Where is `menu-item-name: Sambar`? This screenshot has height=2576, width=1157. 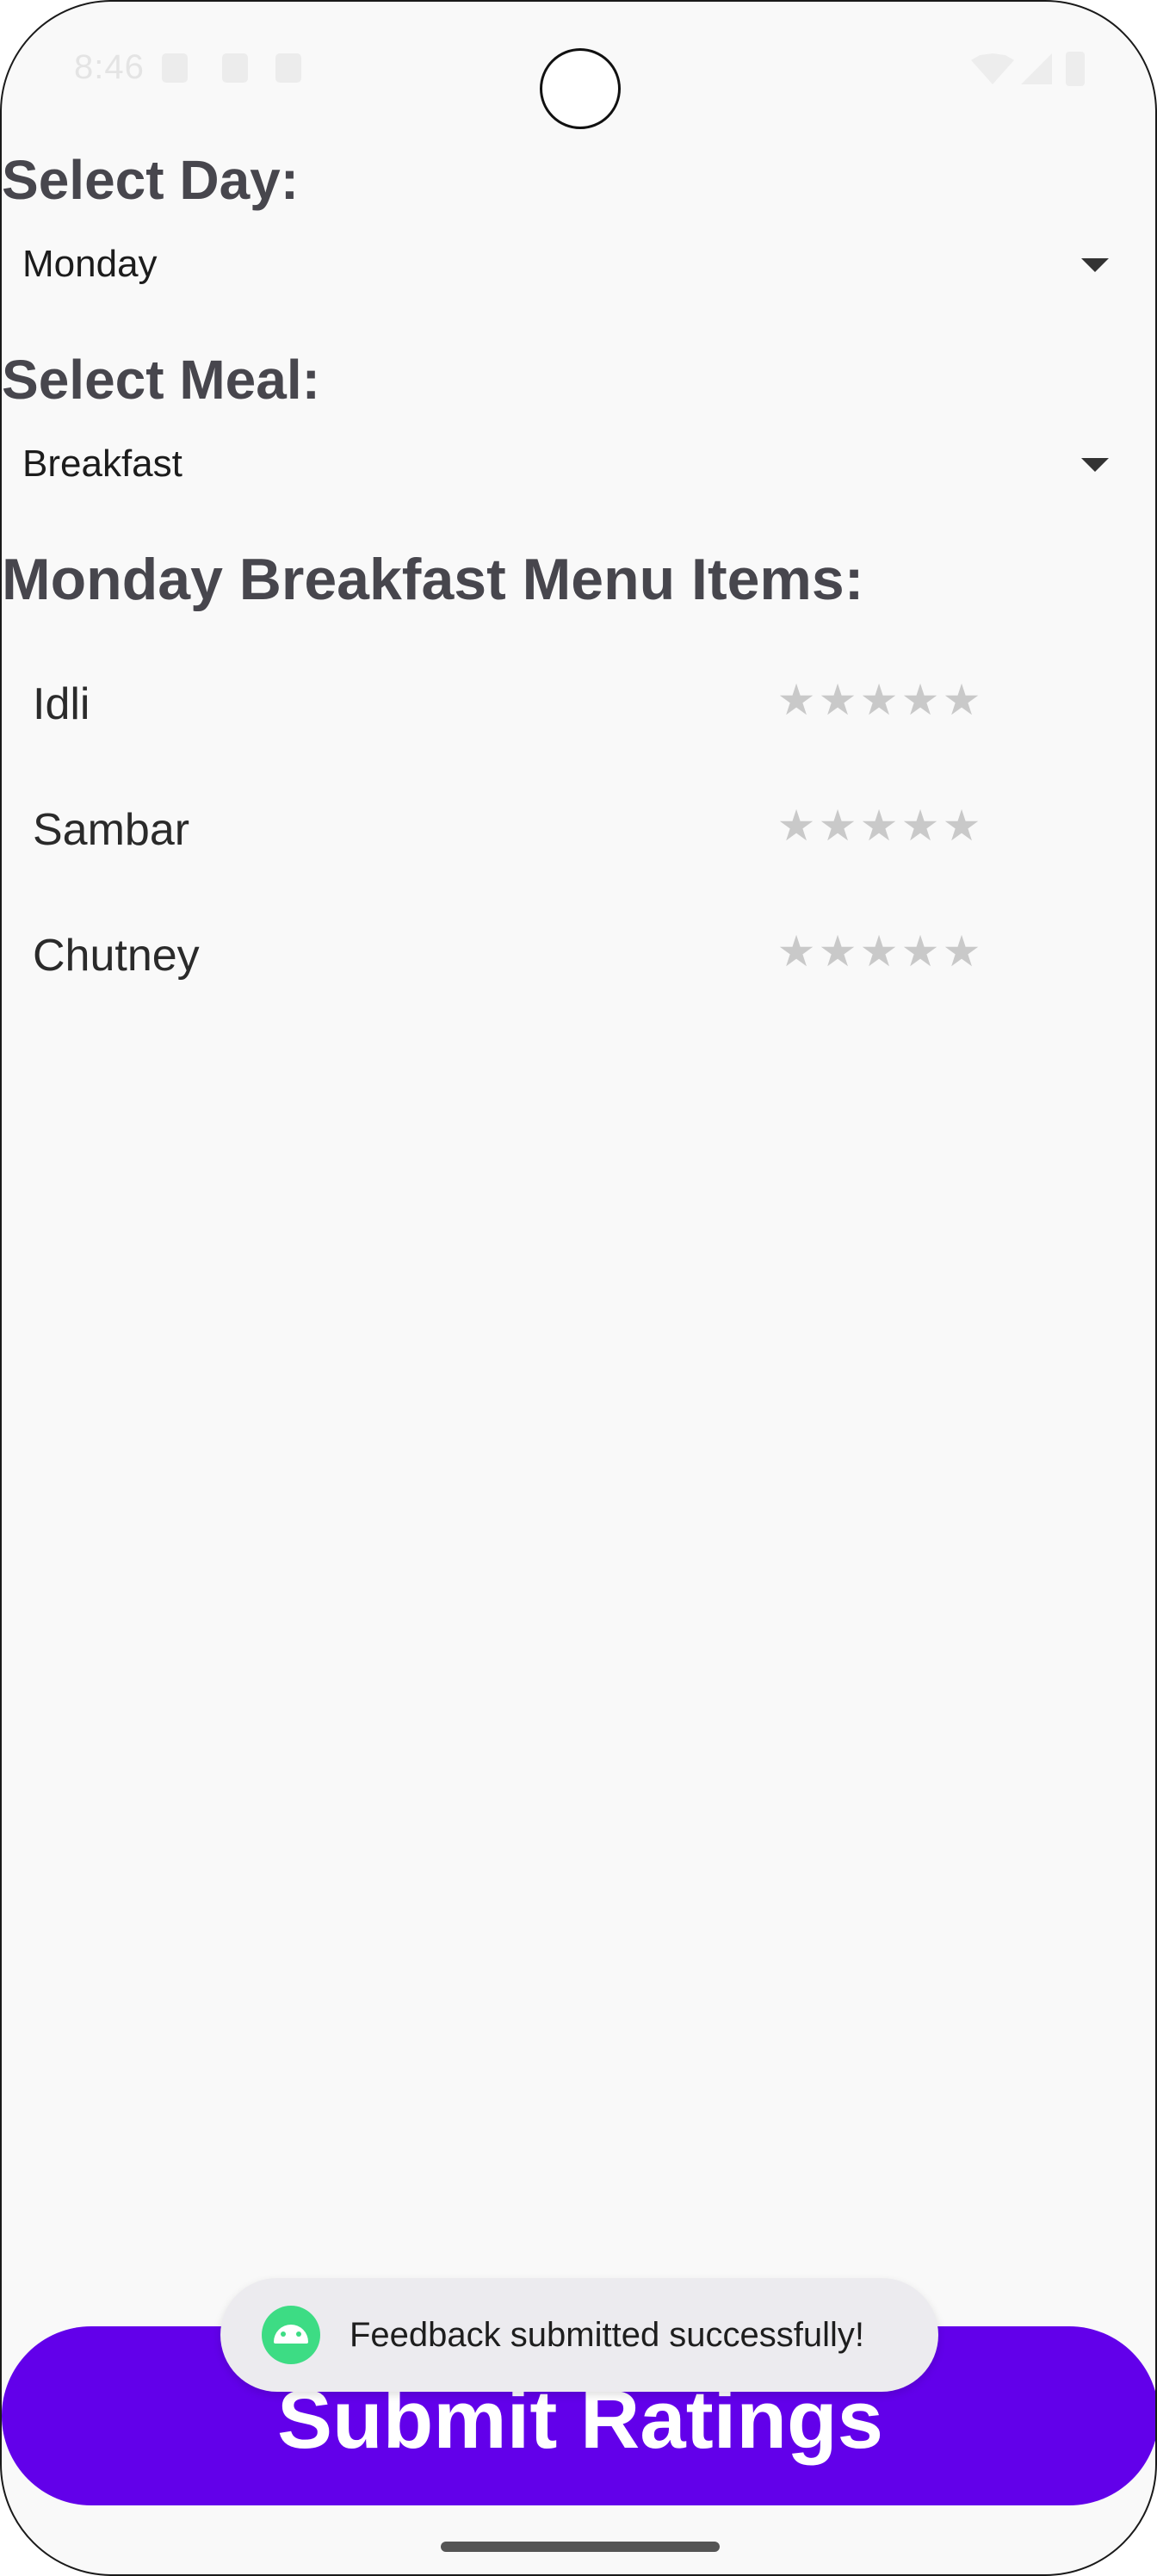
menu-item-name: Sambar is located at coordinates (111, 830).